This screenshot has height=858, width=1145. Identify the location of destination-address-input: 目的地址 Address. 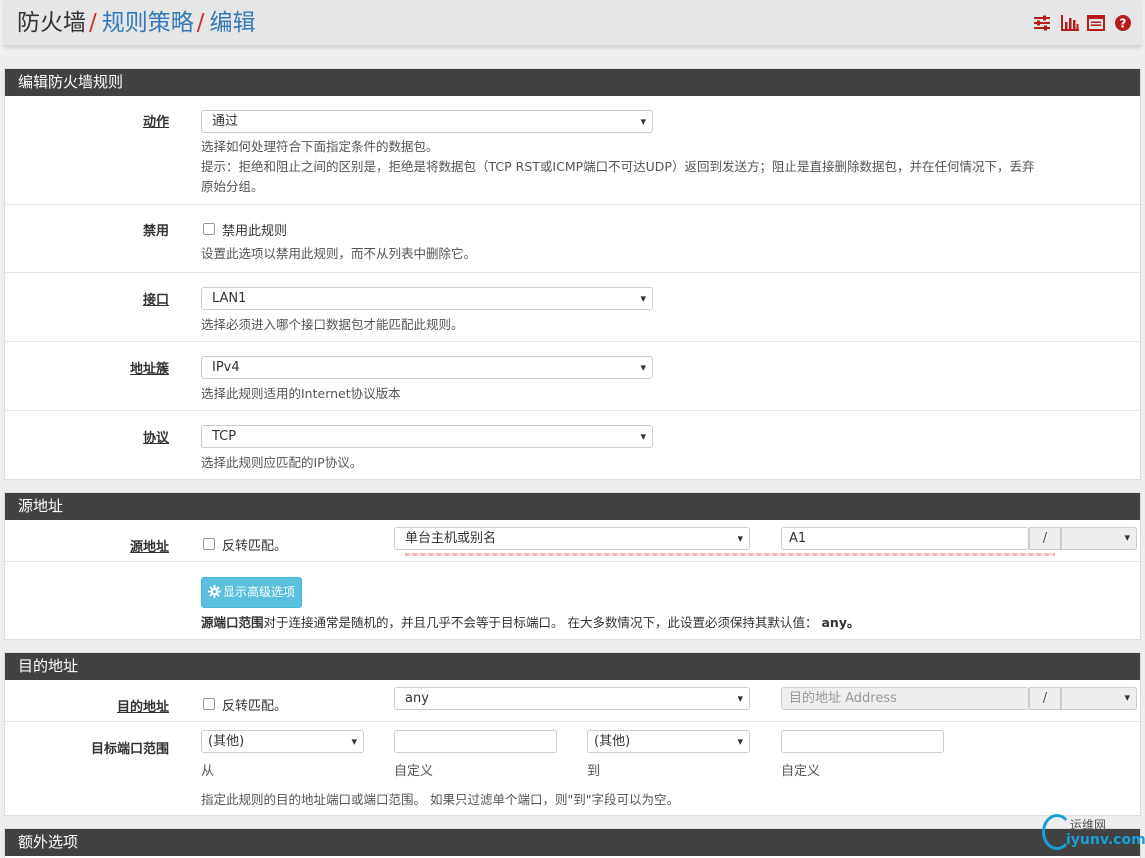
(905, 698).